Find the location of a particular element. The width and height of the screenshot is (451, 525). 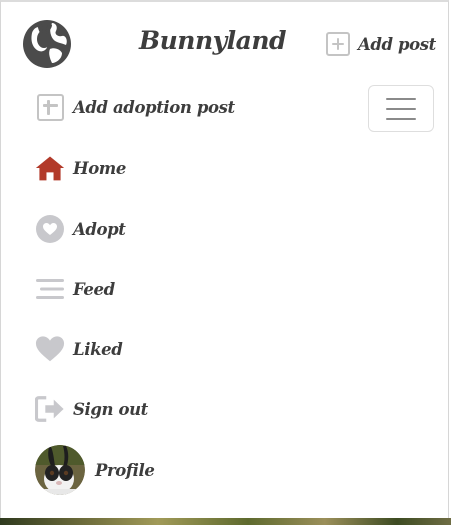

menu-item-liked: Liked is located at coordinates (79, 349).